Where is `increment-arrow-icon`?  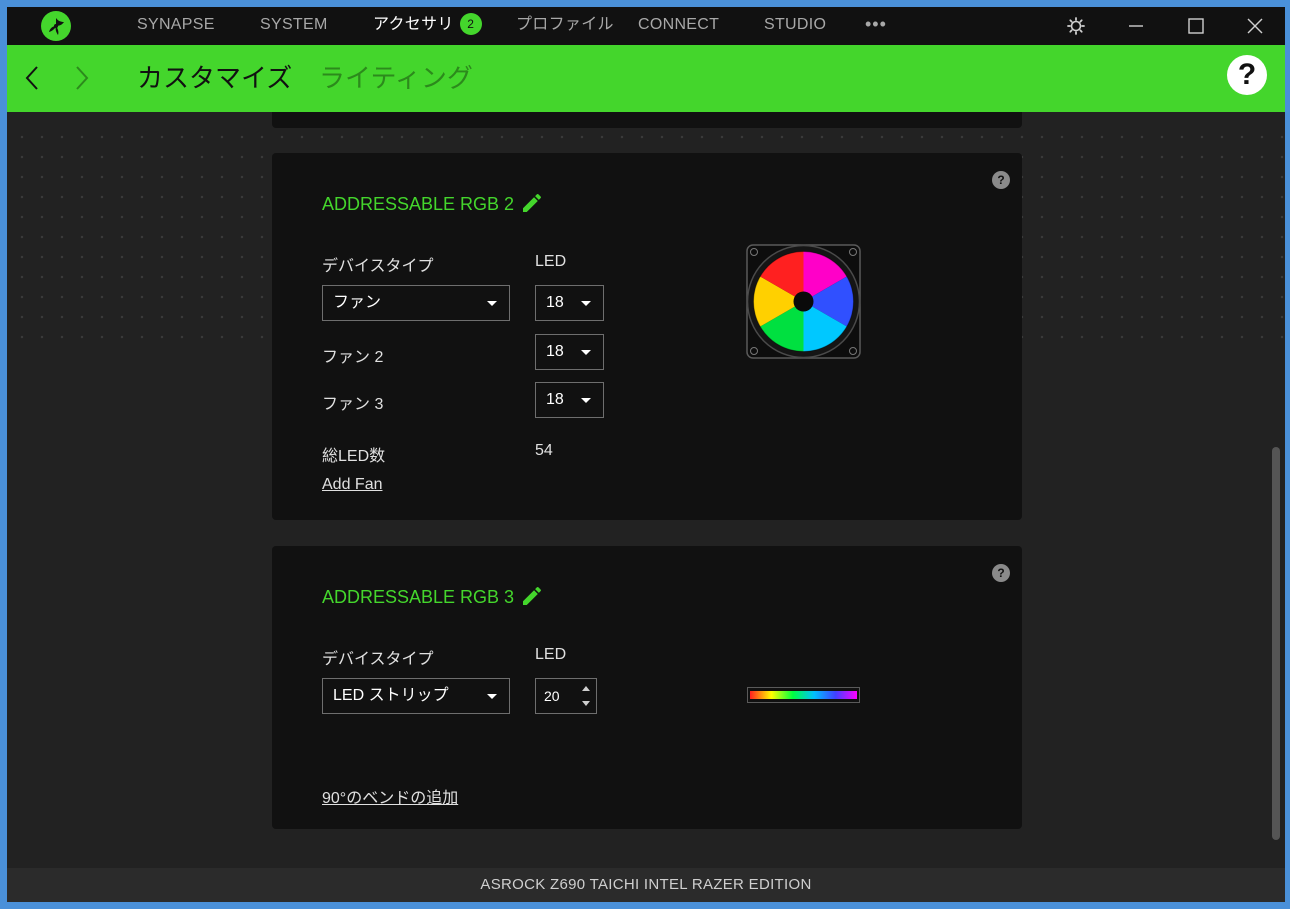 increment-arrow-icon is located at coordinates (586, 688).